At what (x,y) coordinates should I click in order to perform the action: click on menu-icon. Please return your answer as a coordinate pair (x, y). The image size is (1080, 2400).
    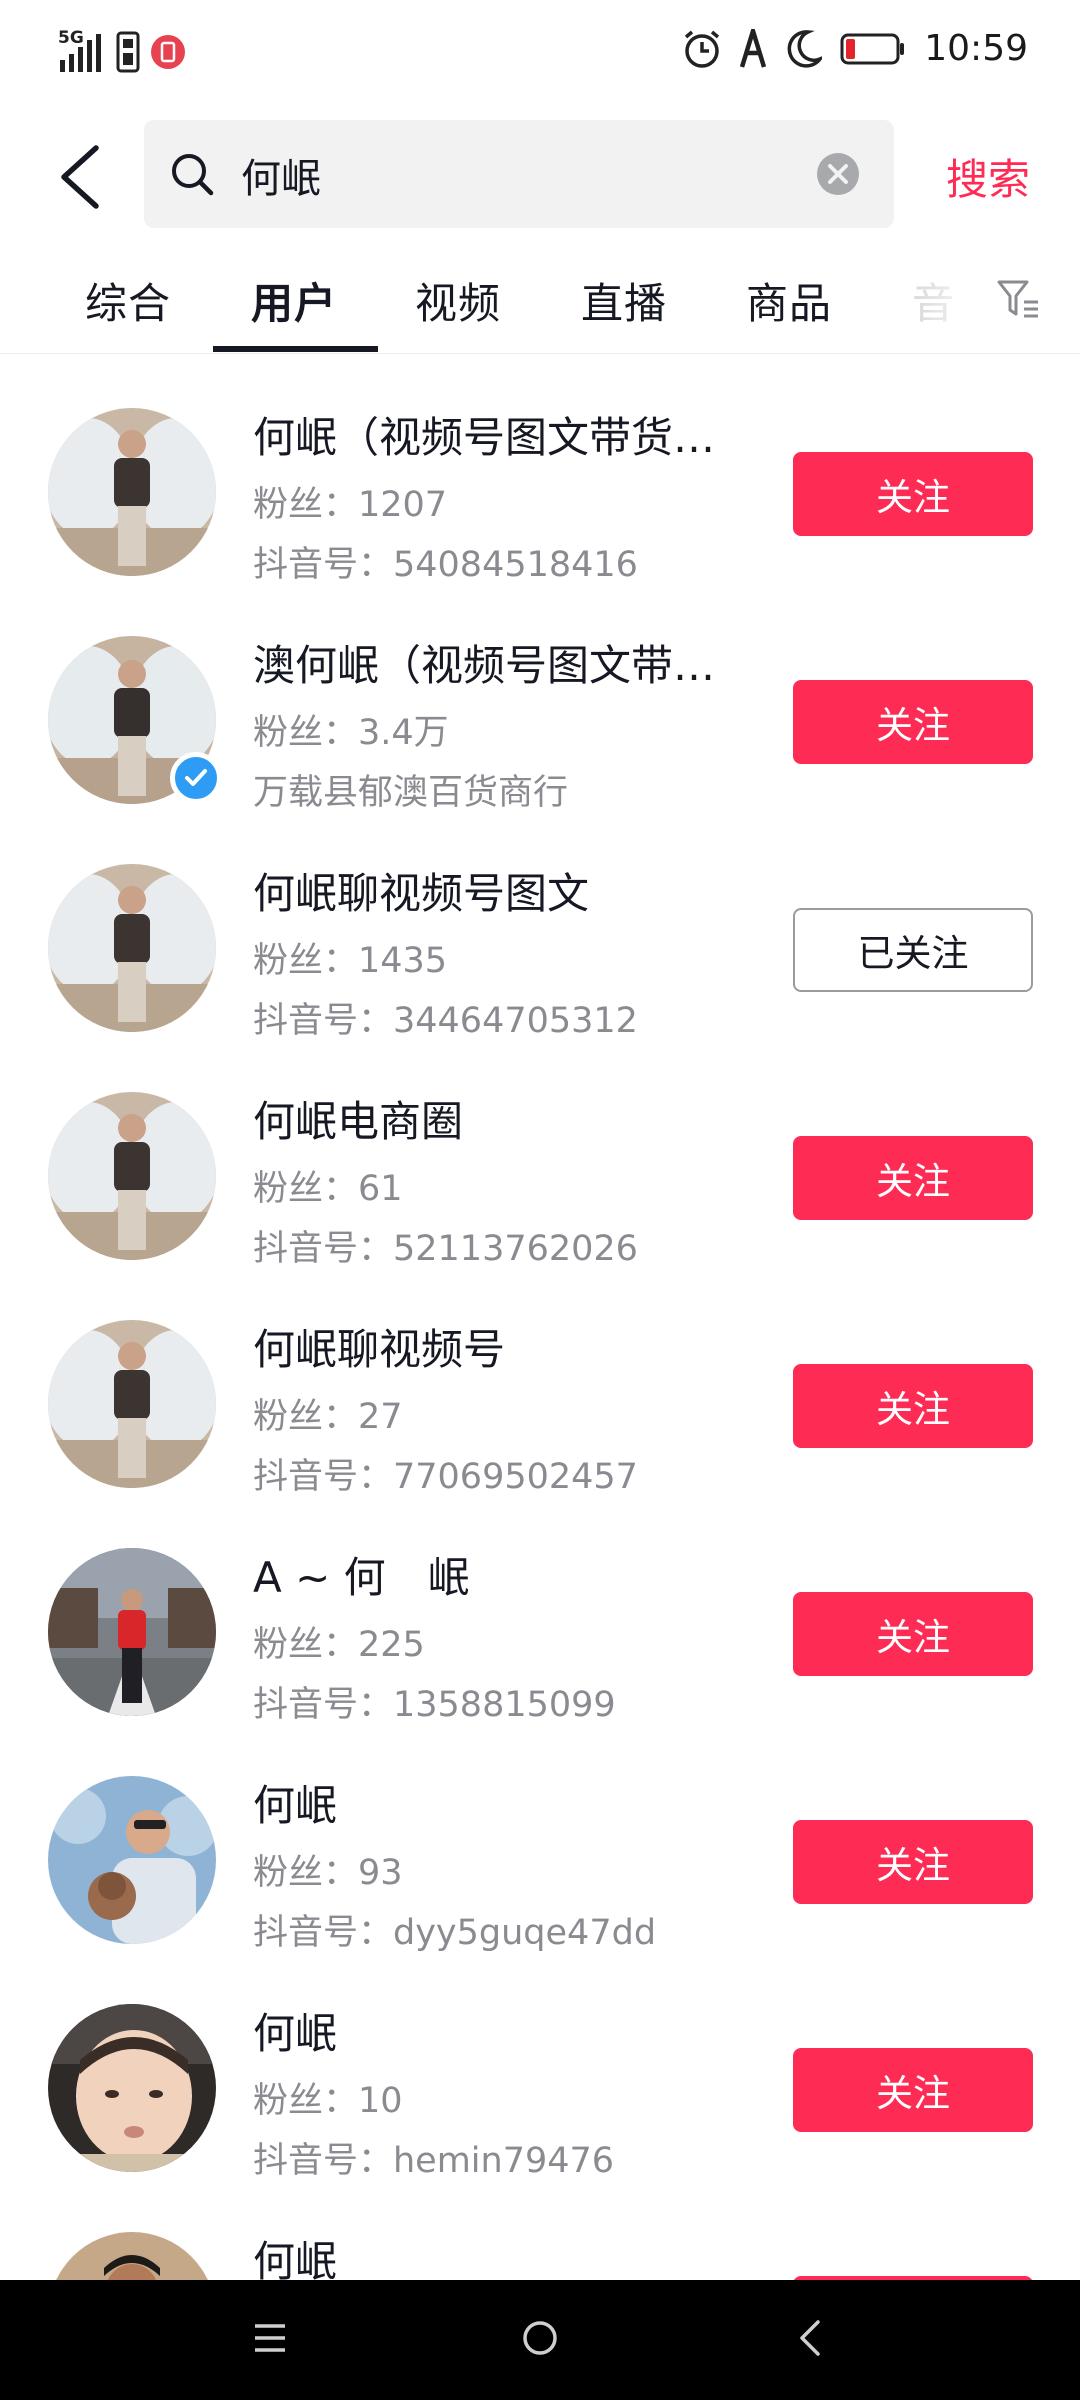
    Looking at the image, I should click on (270, 2338).